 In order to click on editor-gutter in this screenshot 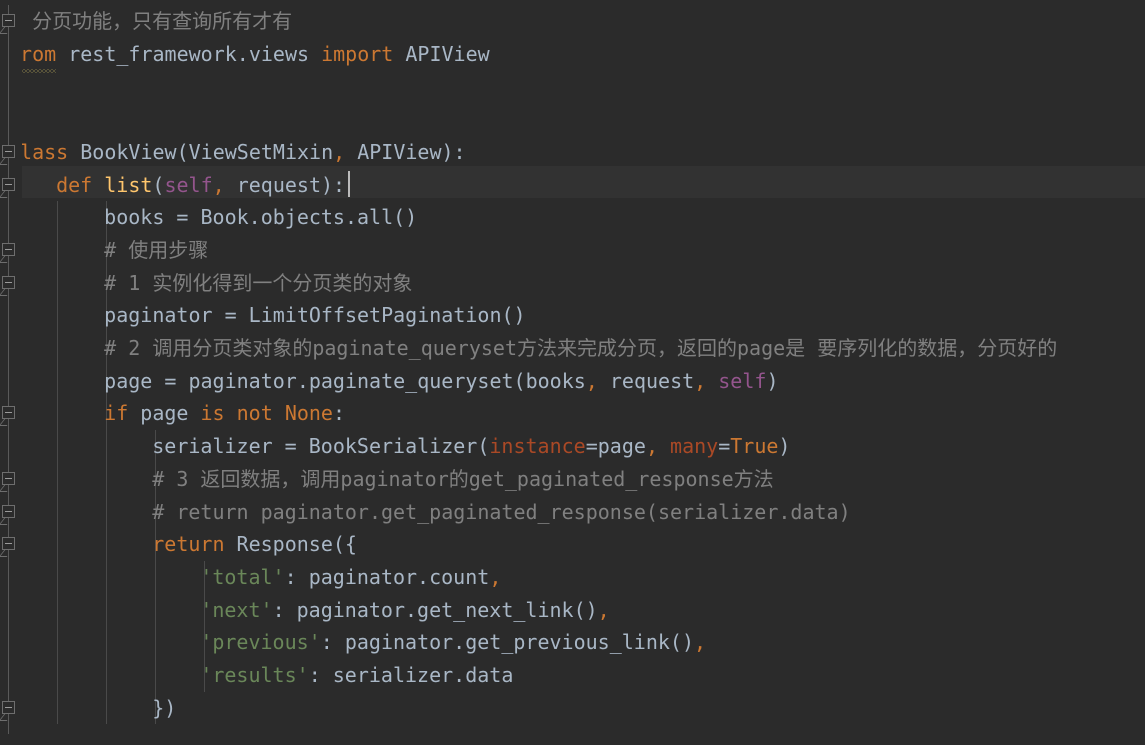, I will do `click(11, 372)`.